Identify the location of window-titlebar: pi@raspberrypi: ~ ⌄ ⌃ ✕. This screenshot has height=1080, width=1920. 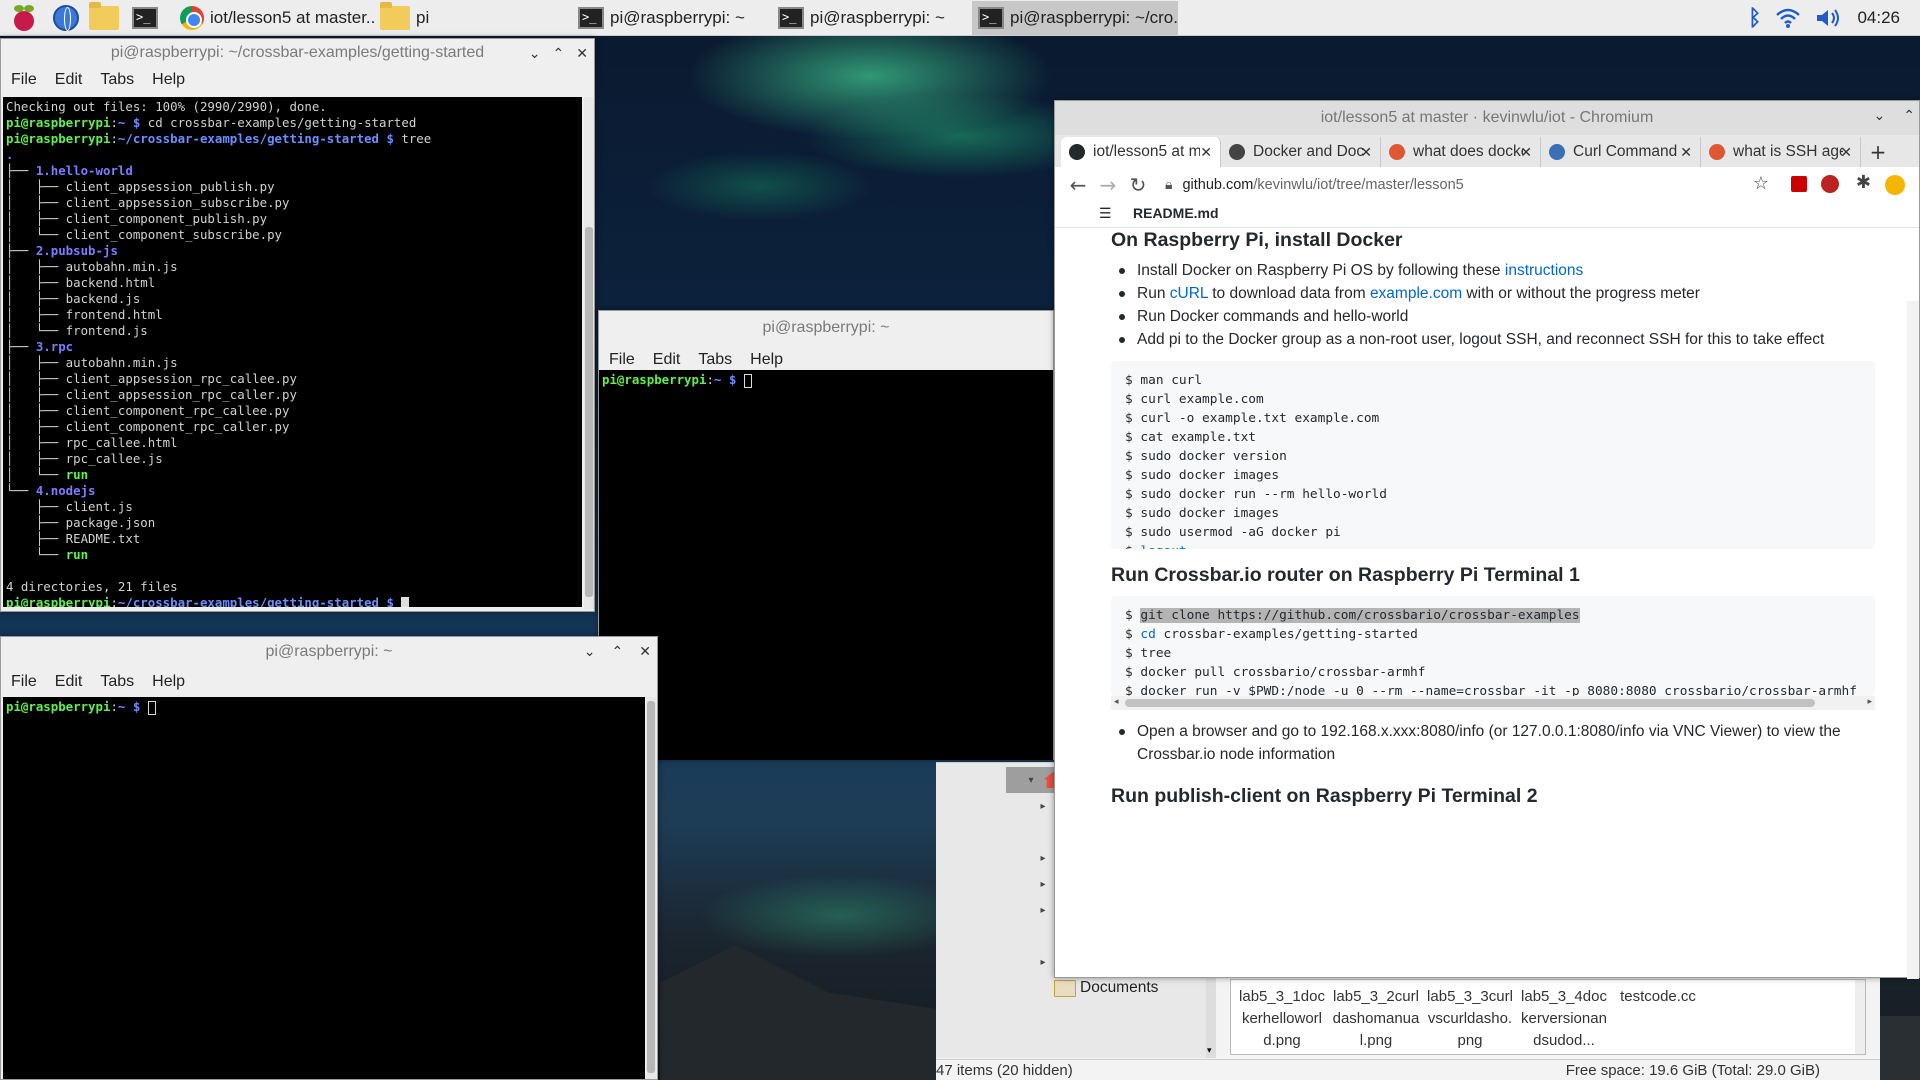
(329, 652).